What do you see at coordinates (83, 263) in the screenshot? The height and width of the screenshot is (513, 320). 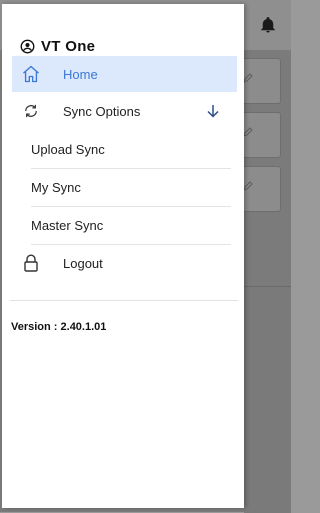 I see `nav-item-logout-label: Logout` at bounding box center [83, 263].